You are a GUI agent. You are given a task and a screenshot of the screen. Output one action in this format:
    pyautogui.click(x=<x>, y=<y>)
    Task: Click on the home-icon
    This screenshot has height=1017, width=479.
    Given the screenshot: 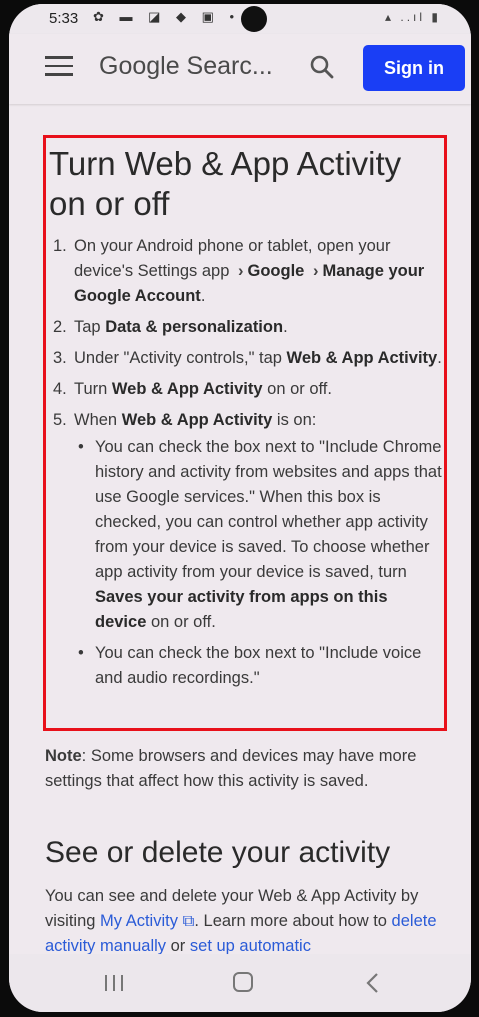 What is the action you would take?
    pyautogui.click(x=243, y=982)
    